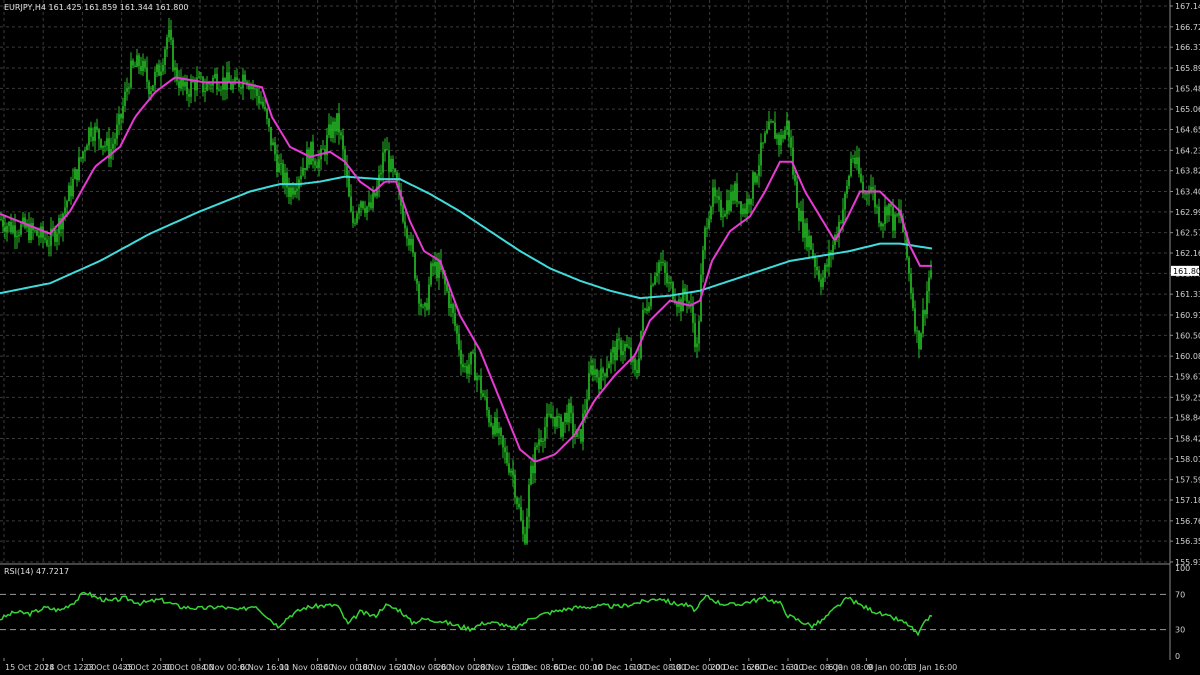 The height and width of the screenshot is (675, 1200). I want to click on price-tick-label: 165.890, so click(1187, 68).